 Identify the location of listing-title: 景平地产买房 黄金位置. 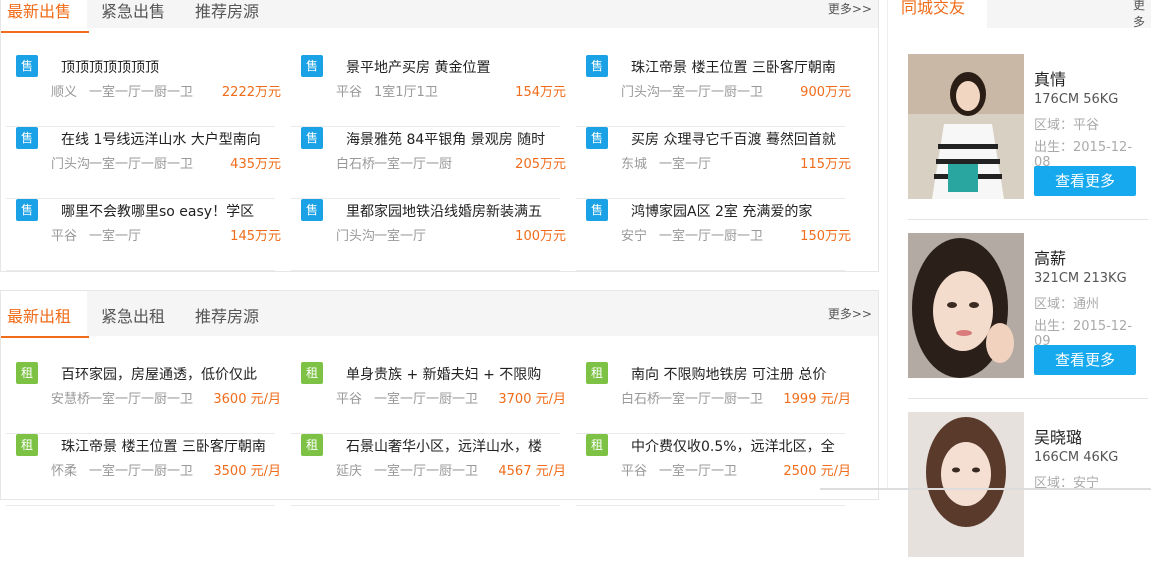
(461, 67).